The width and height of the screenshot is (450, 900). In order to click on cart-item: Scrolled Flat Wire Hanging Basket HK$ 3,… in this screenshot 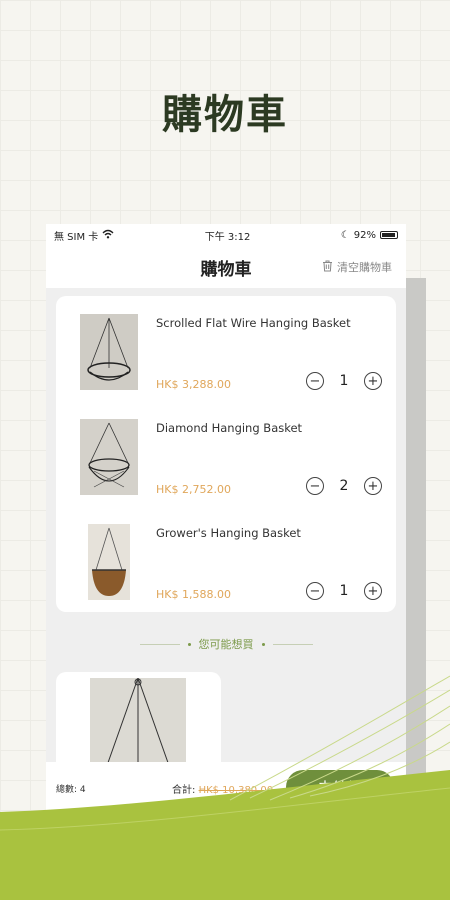, I will do `click(226, 350)`.